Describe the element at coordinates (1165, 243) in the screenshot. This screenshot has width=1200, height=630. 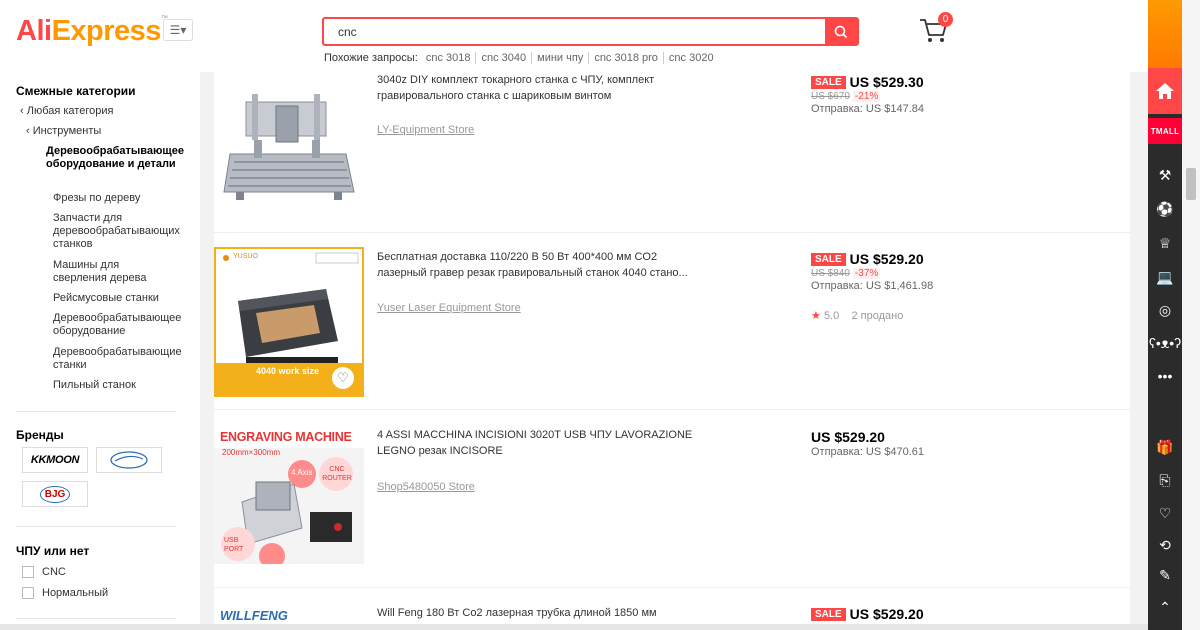
I see `jewelry-category-button: ♕` at that location.